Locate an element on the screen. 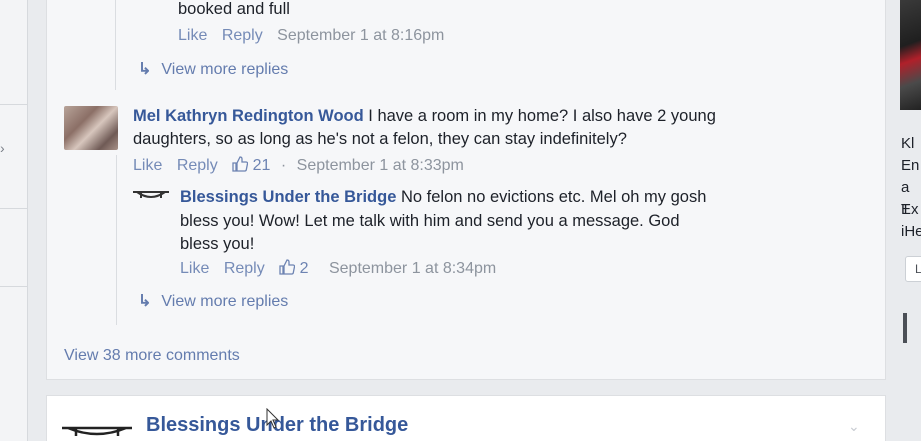 This screenshot has height=441, width=921. comment-actions: Like Reply September 1 at 8:16pm is located at coordinates (311, 36).